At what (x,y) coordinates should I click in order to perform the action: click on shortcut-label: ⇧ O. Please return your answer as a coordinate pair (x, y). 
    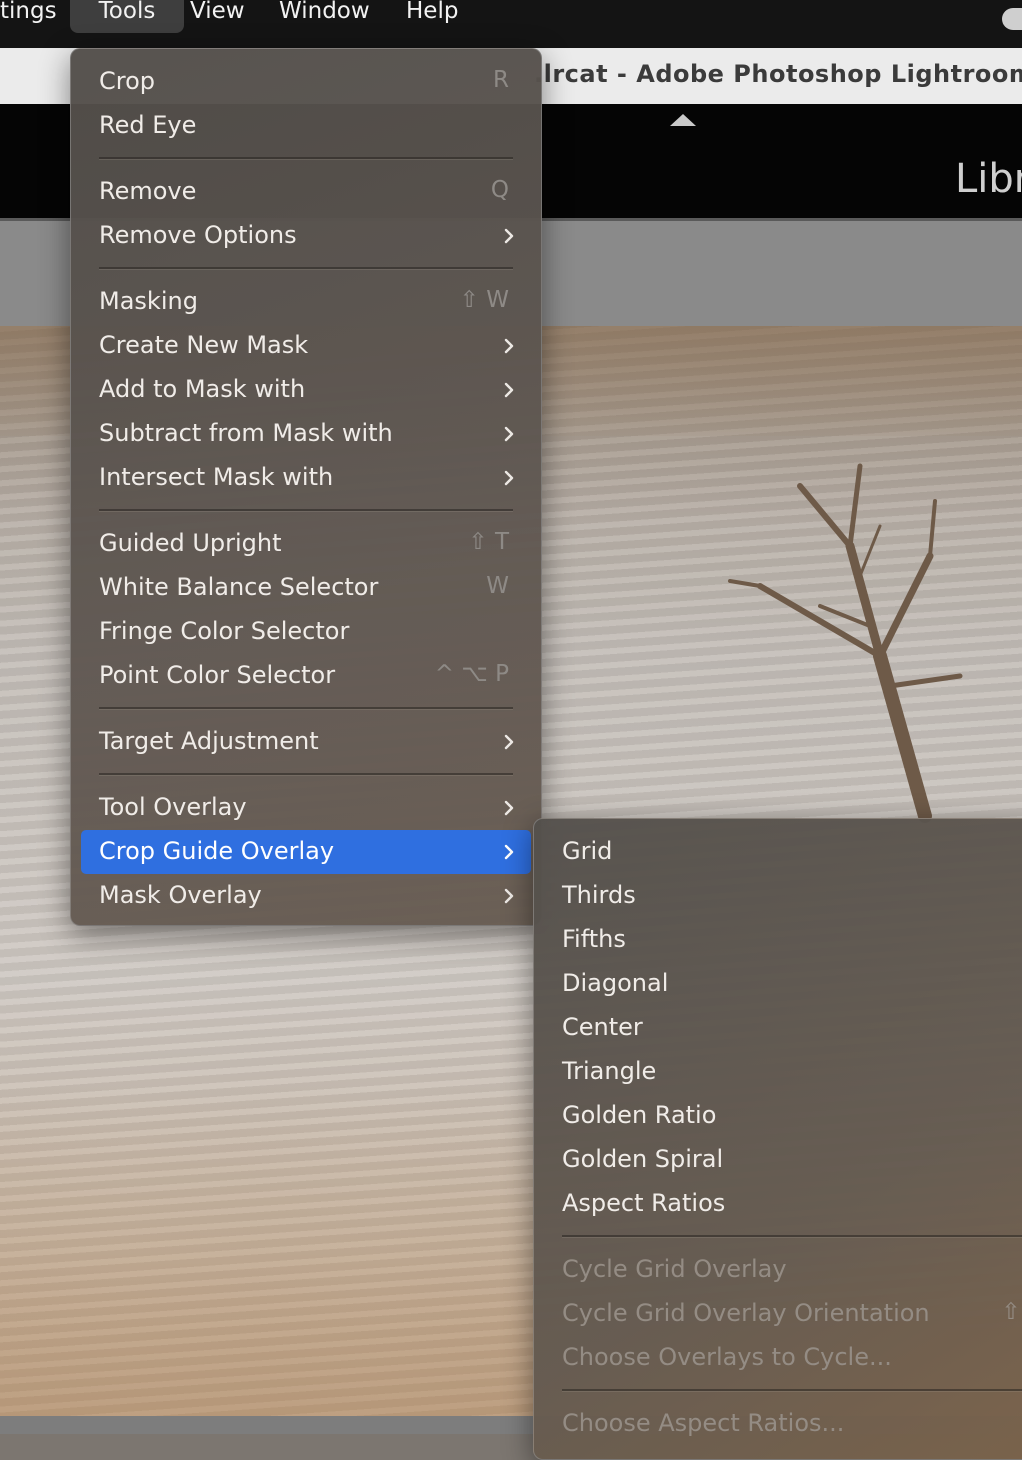
    Looking at the image, I should click on (1011, 1312).